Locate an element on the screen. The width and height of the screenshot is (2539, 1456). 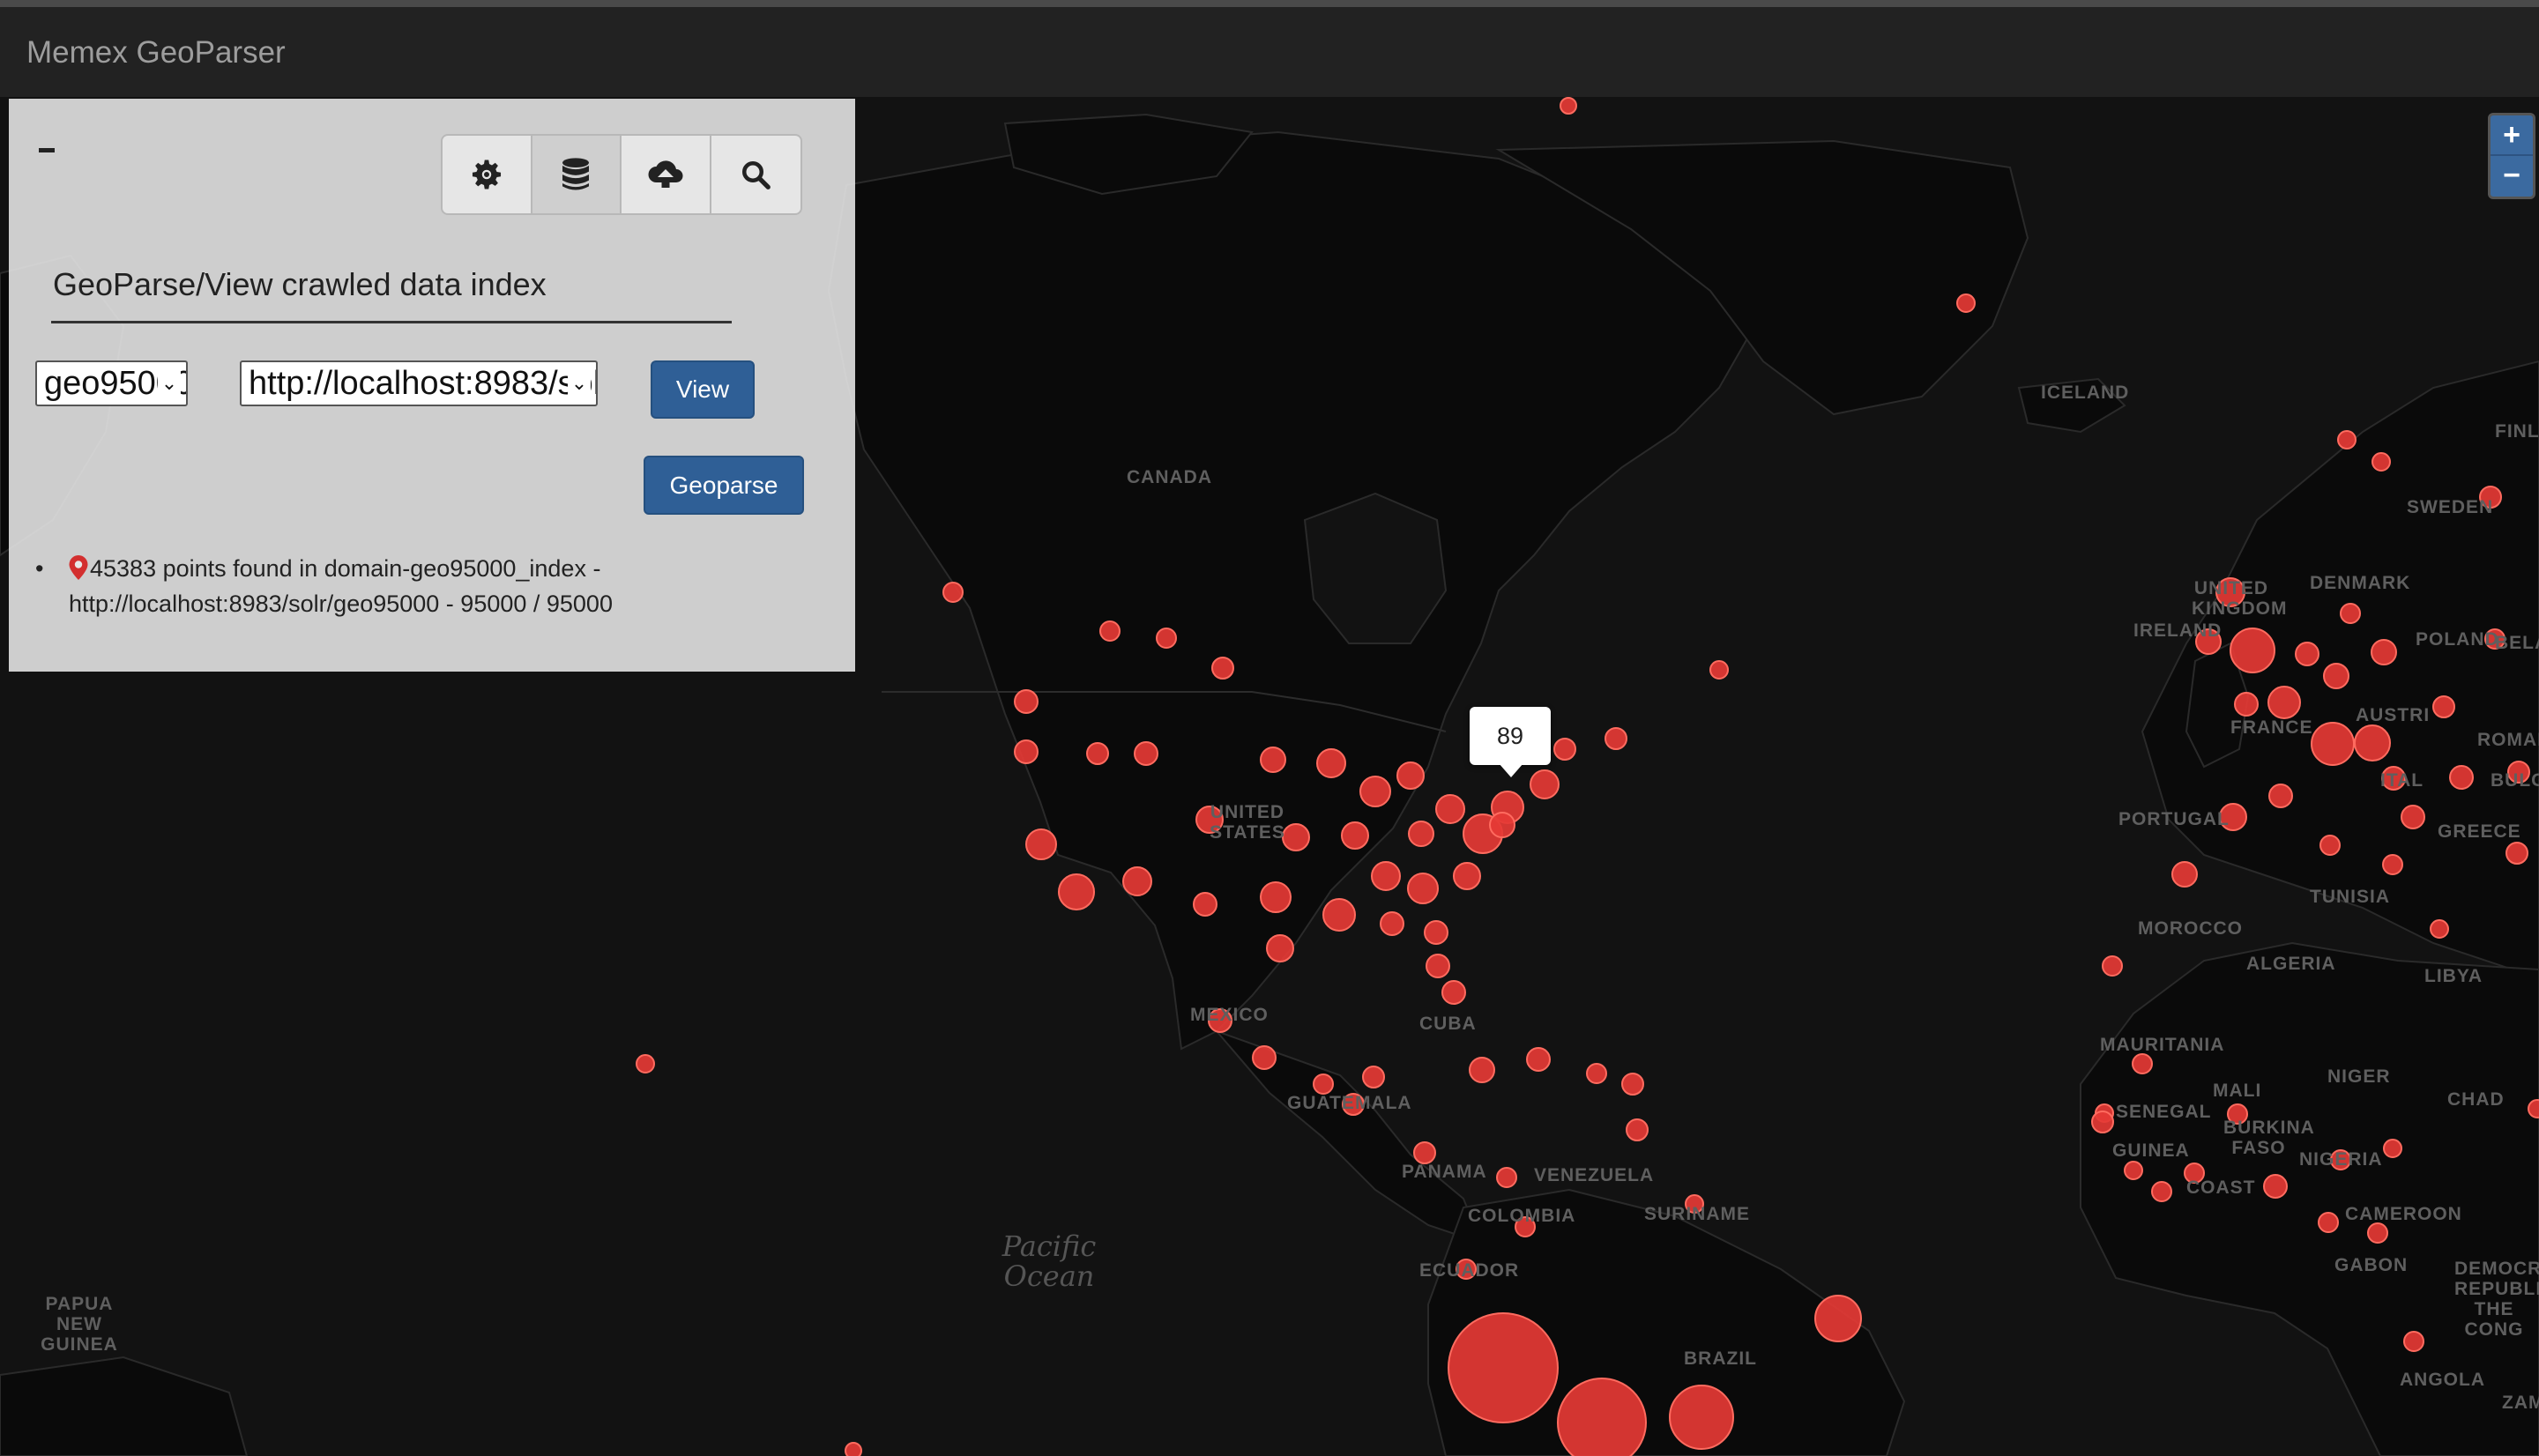
map-label-cuba: CUBA is located at coordinates (1448, 1024).